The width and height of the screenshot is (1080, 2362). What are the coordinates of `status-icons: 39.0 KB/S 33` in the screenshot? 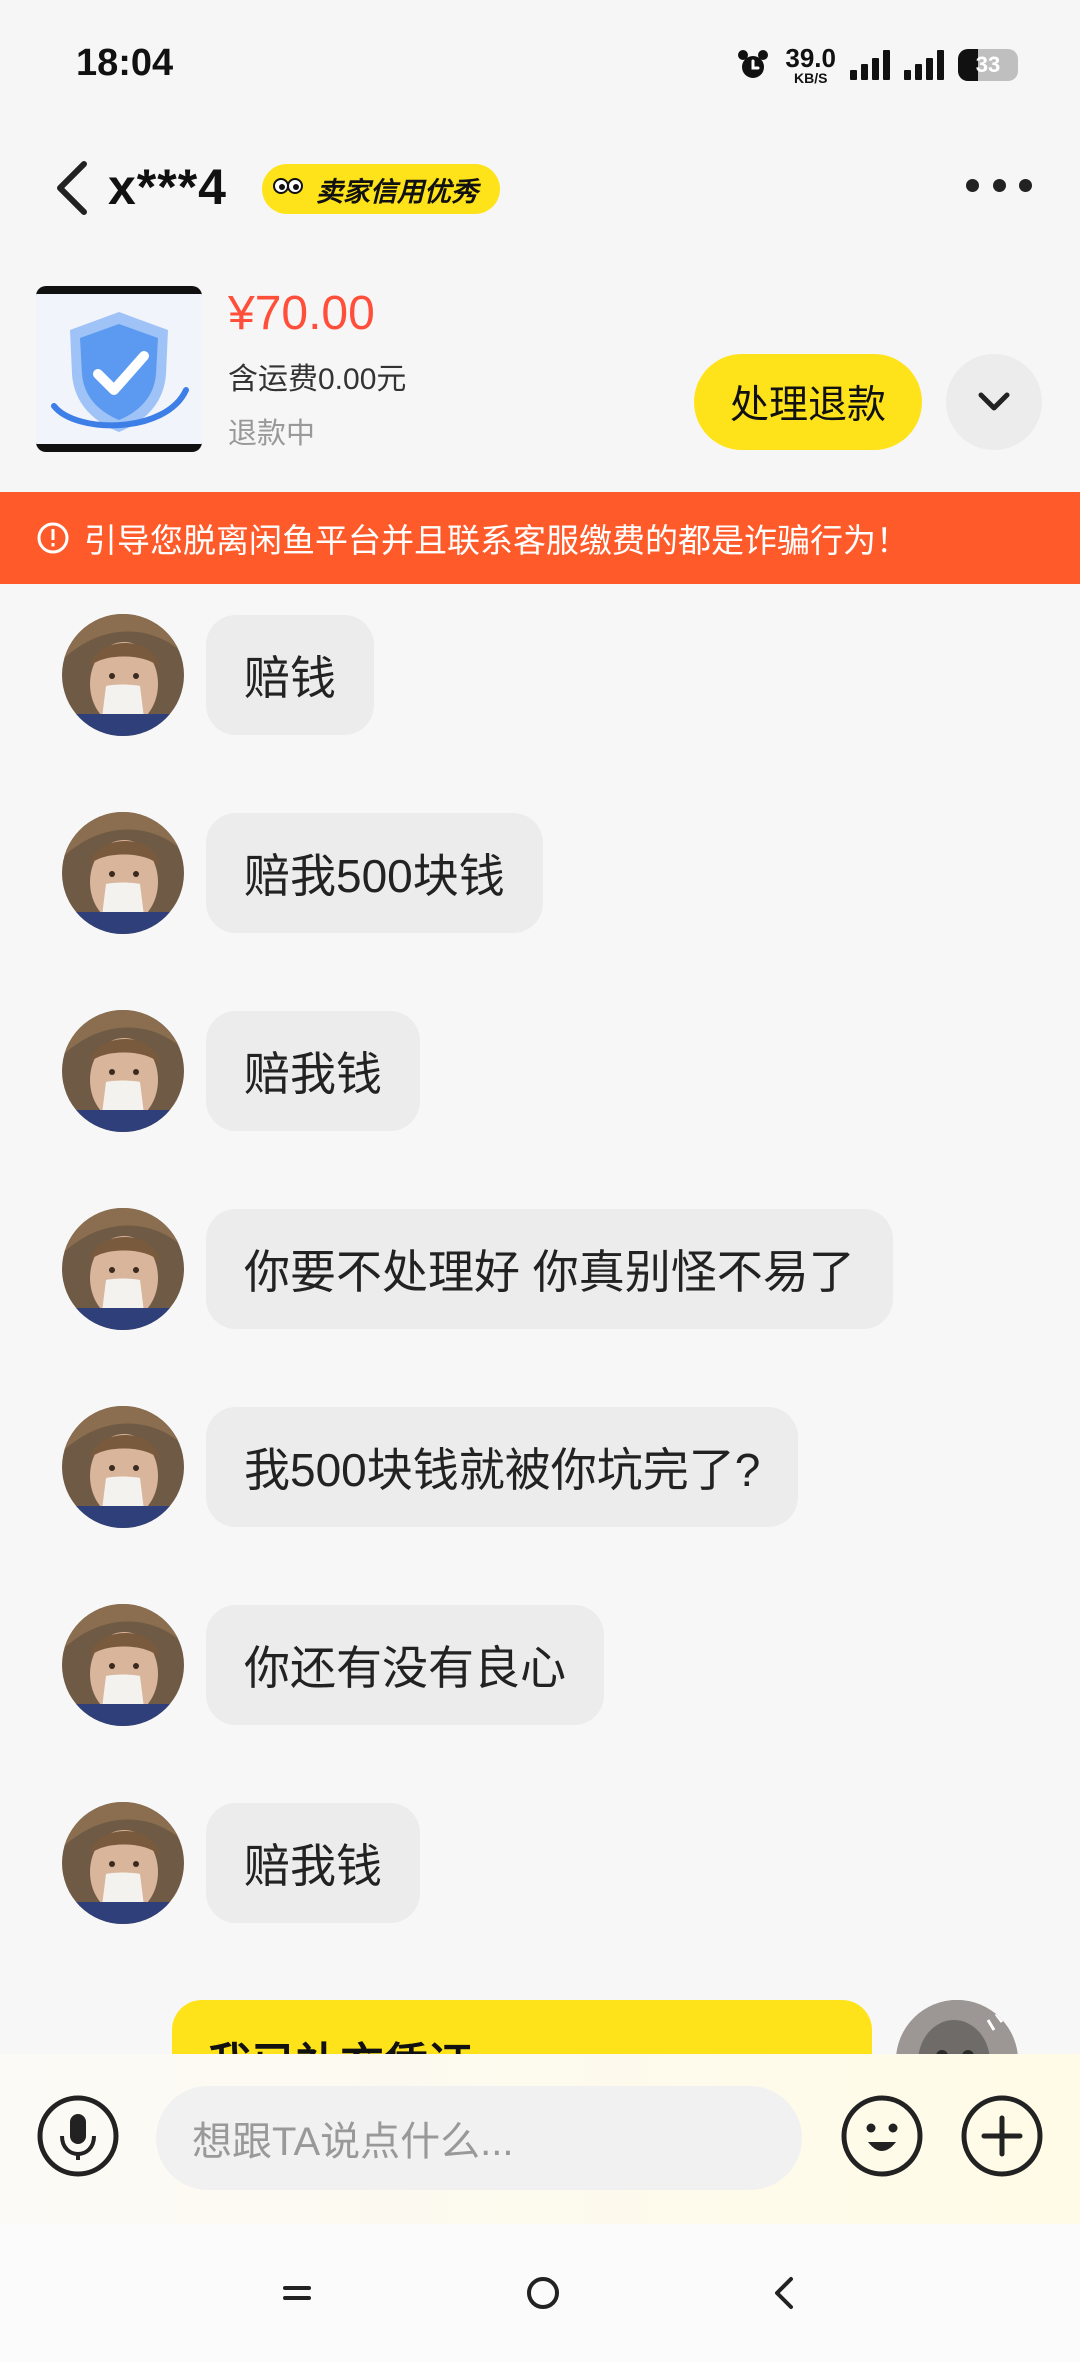 It's located at (876, 65).